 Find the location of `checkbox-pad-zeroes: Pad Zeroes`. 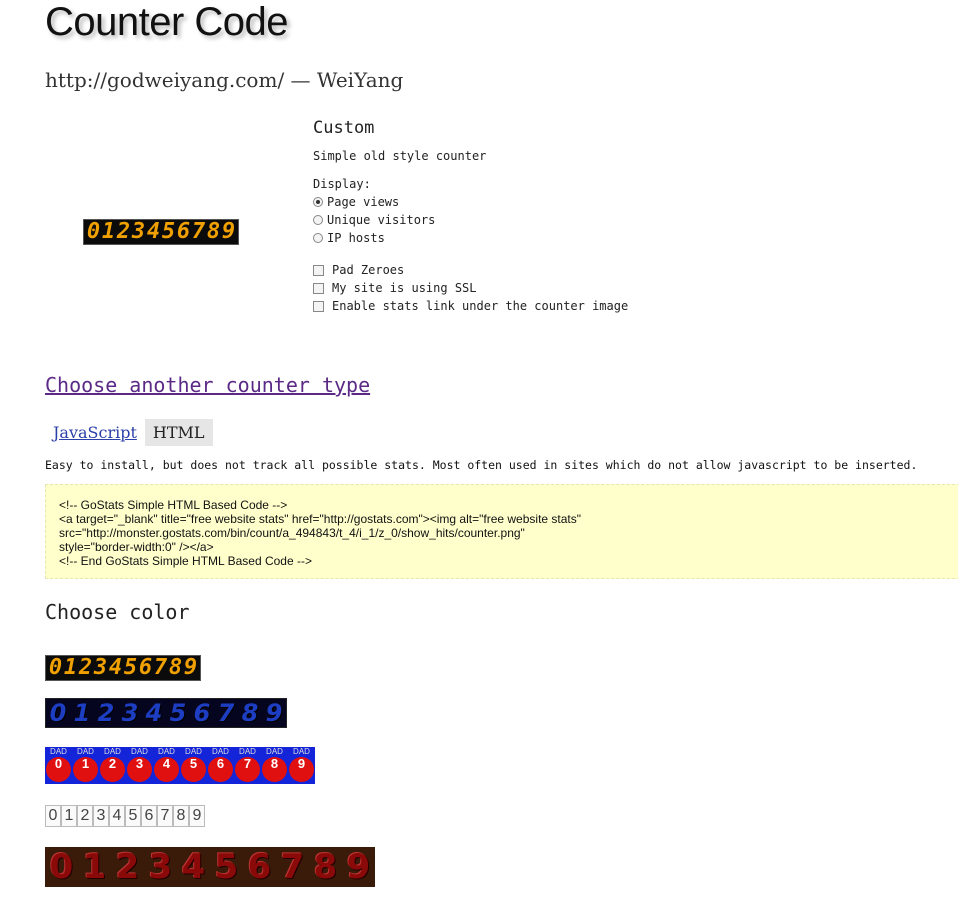

checkbox-pad-zeroes: Pad Zeroes is located at coordinates (470, 270).